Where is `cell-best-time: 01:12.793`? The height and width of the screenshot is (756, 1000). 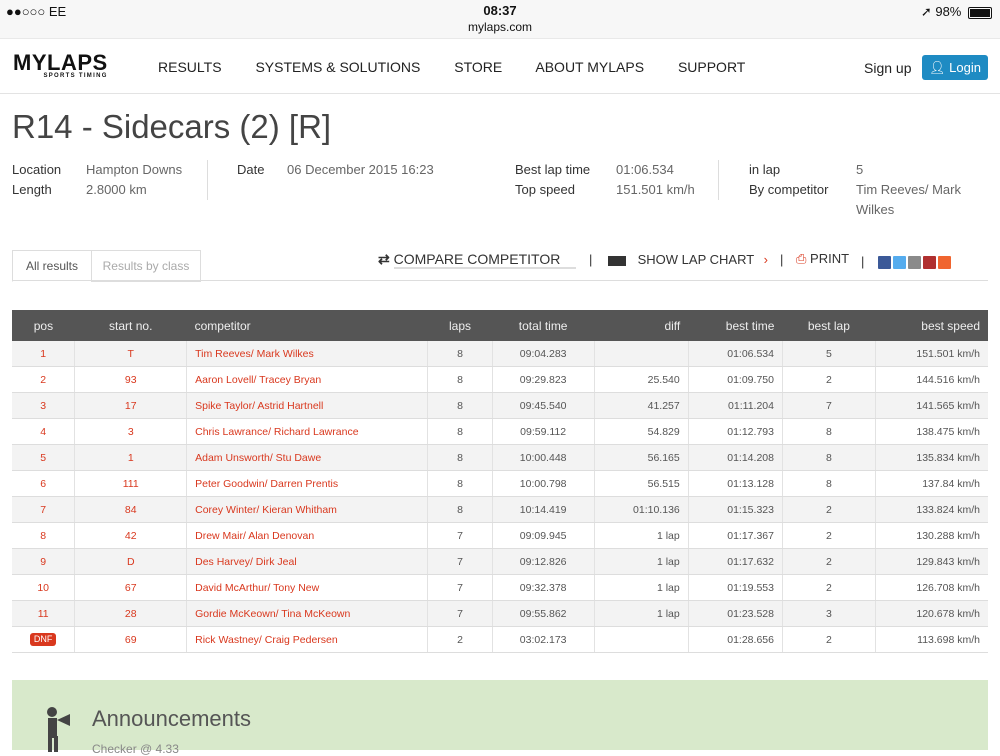 cell-best-time: 01:12.793 is located at coordinates (735, 431).